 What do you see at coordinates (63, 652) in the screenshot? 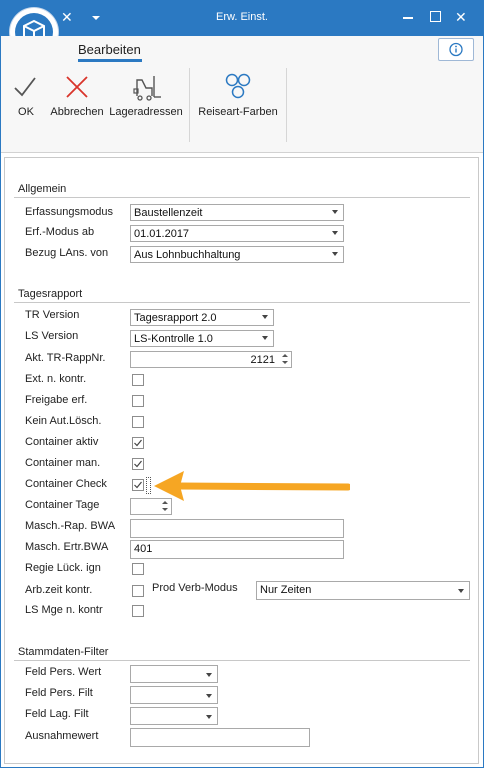
I see `group-title-stammdaten: Stammdaten-Filter` at bounding box center [63, 652].